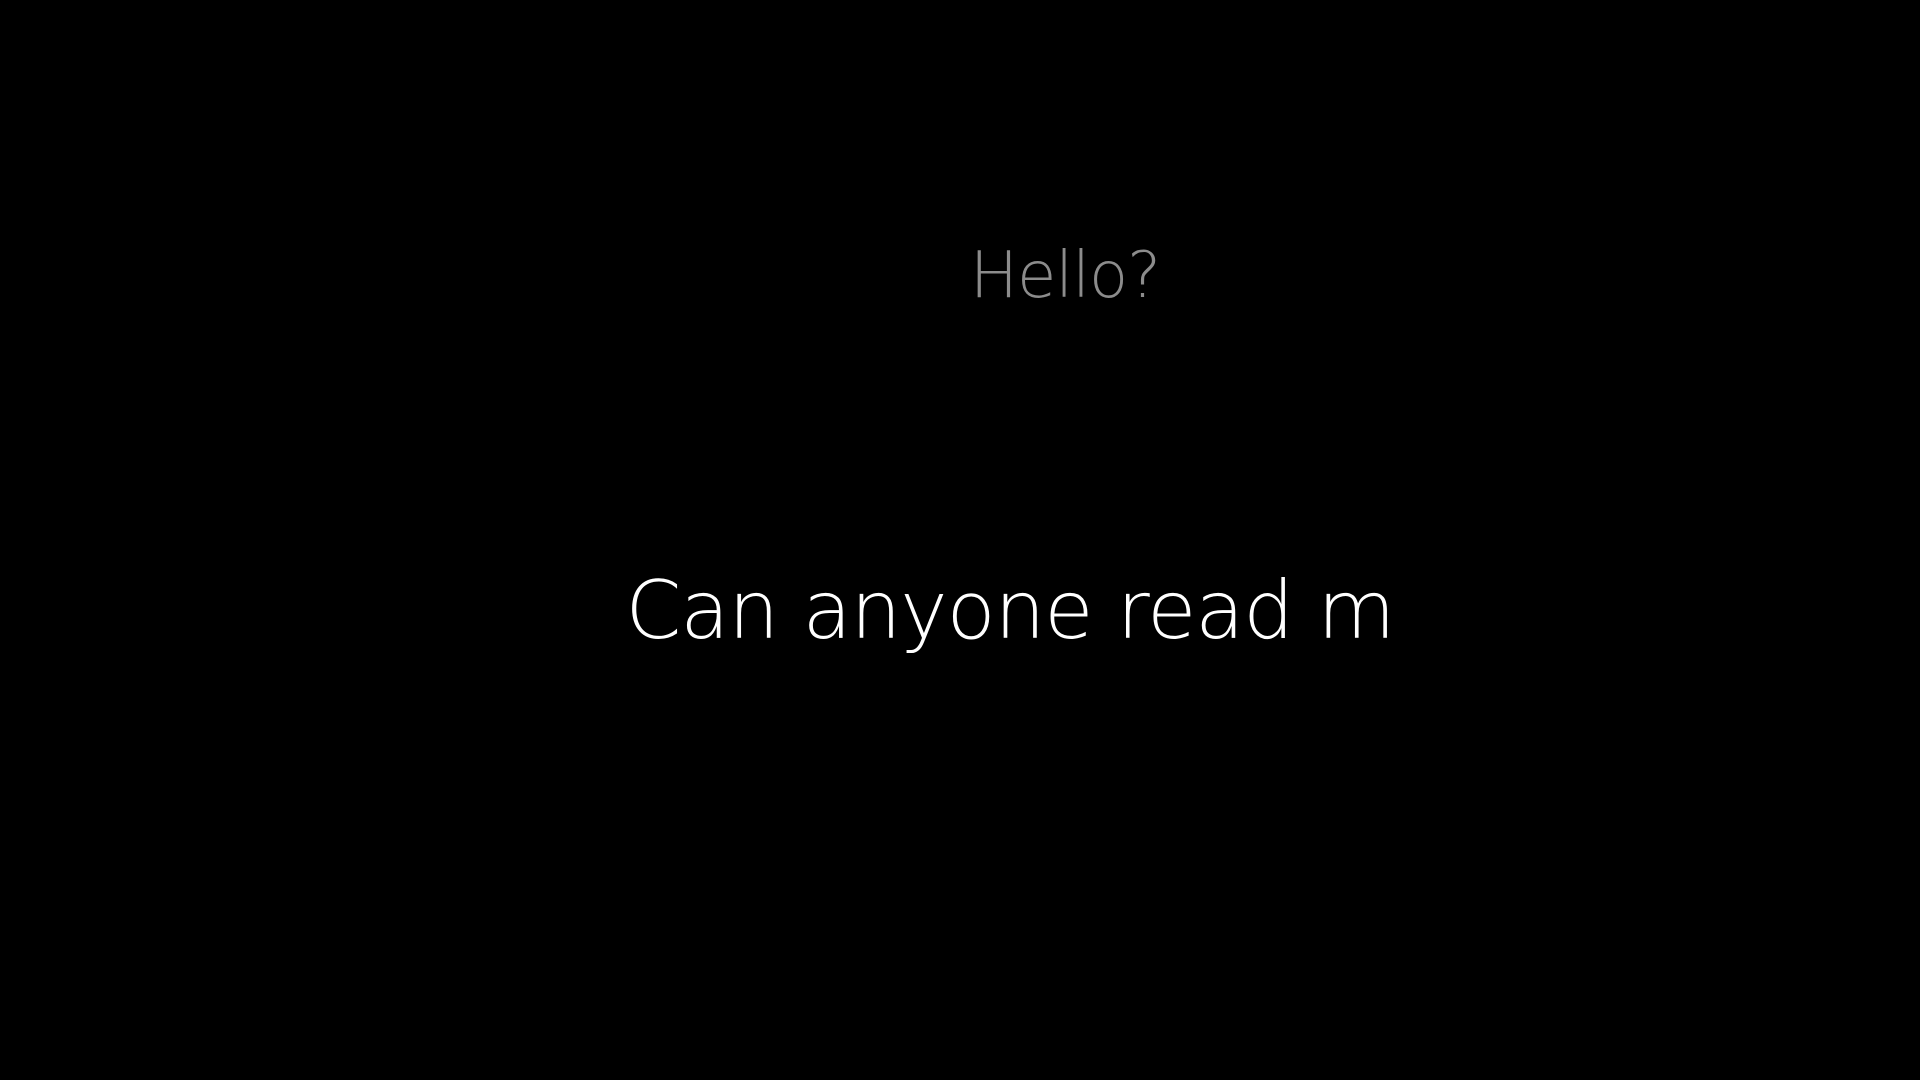 The image size is (1920, 1080). I want to click on typing-message-text: Can anyone read m, so click(1010, 610).